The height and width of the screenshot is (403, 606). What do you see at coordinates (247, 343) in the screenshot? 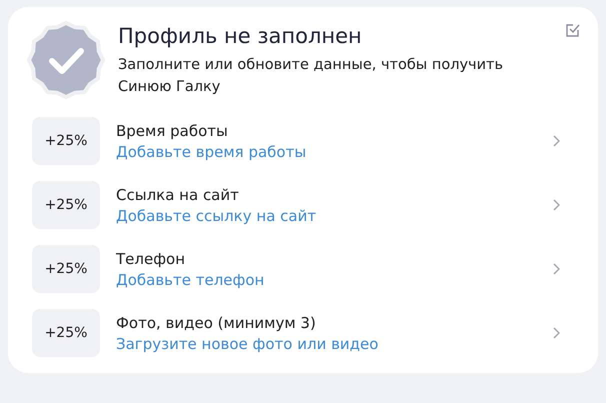
I see `item-link: Загрузите новое фото или видео` at bounding box center [247, 343].